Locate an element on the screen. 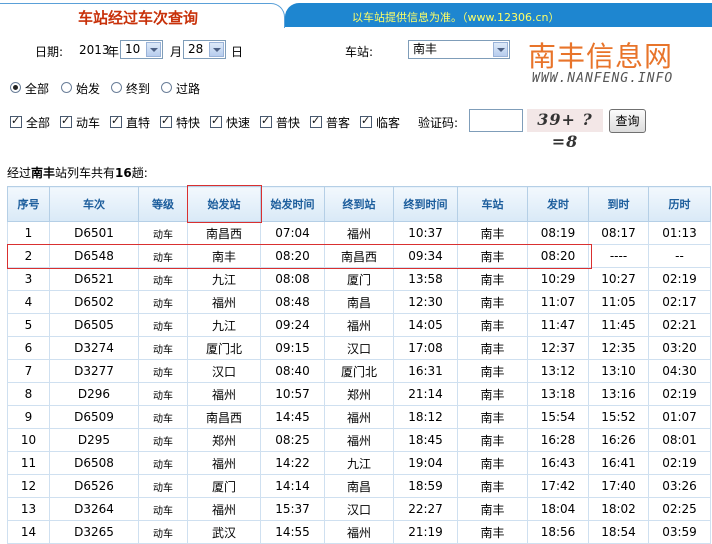 This screenshot has height=544, width=712. table-cell-col-depart: 15:54 is located at coordinates (558, 417).